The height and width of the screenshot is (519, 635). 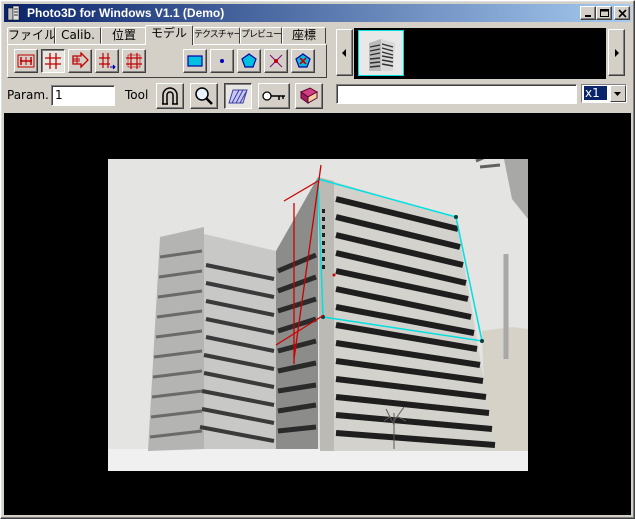 I want to click on book-icon, so click(x=309, y=95).